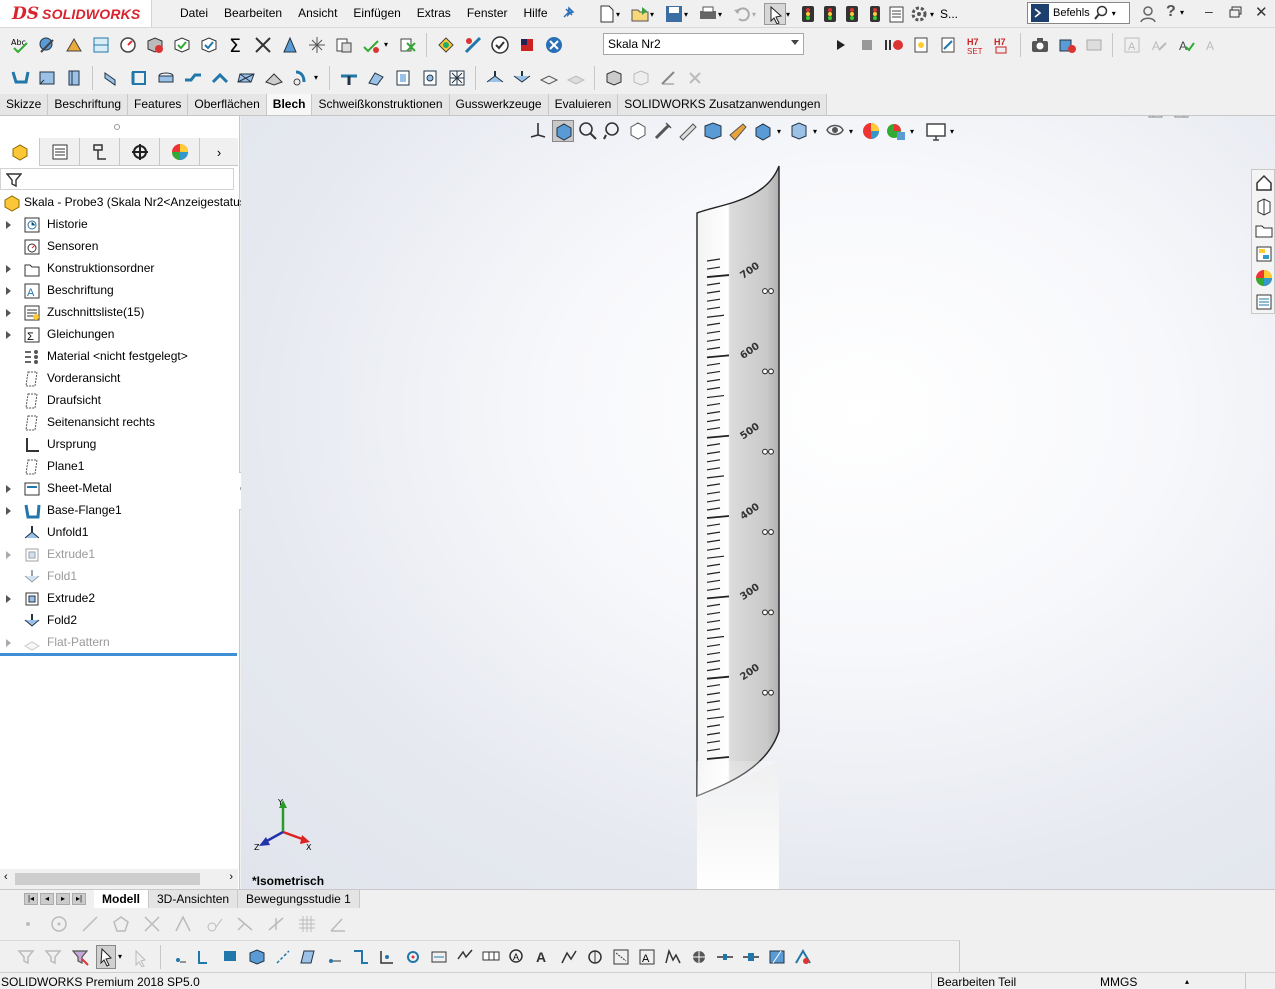  What do you see at coordinates (465, 957) in the screenshot?
I see `filter-surface-finish-icon` at bounding box center [465, 957].